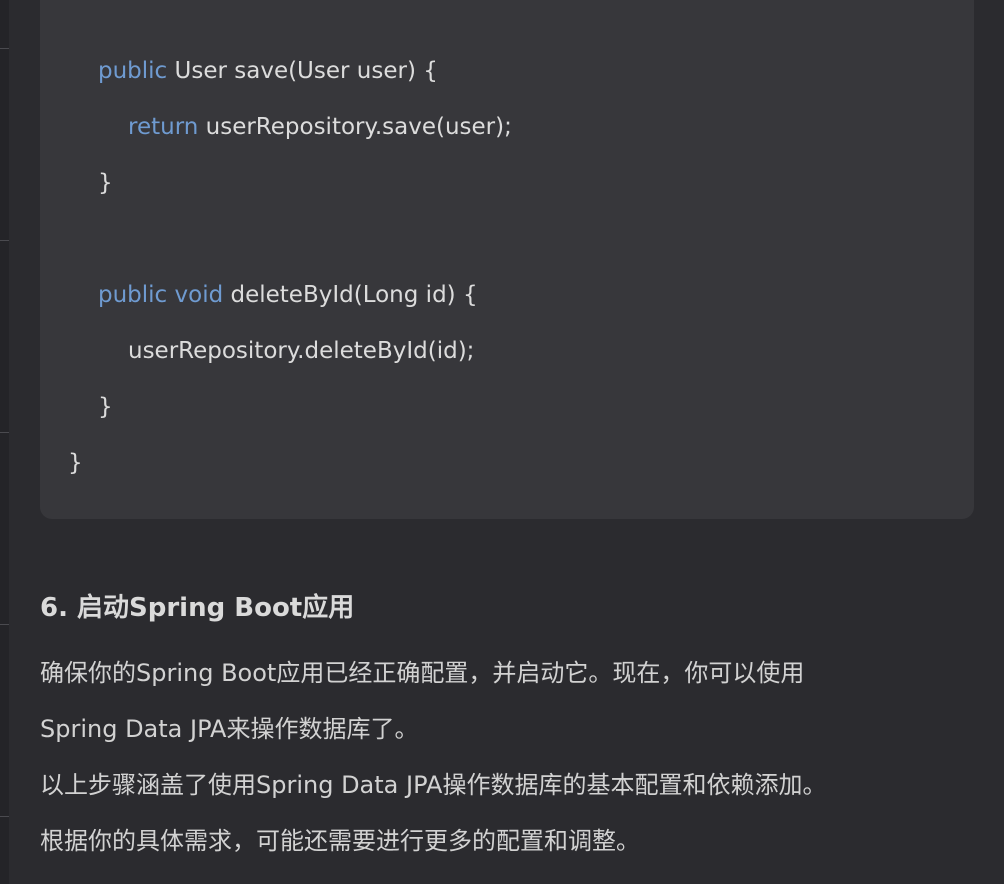  Describe the element at coordinates (350, 295) in the screenshot. I see `code-text: deleteById(Long id) {` at that location.